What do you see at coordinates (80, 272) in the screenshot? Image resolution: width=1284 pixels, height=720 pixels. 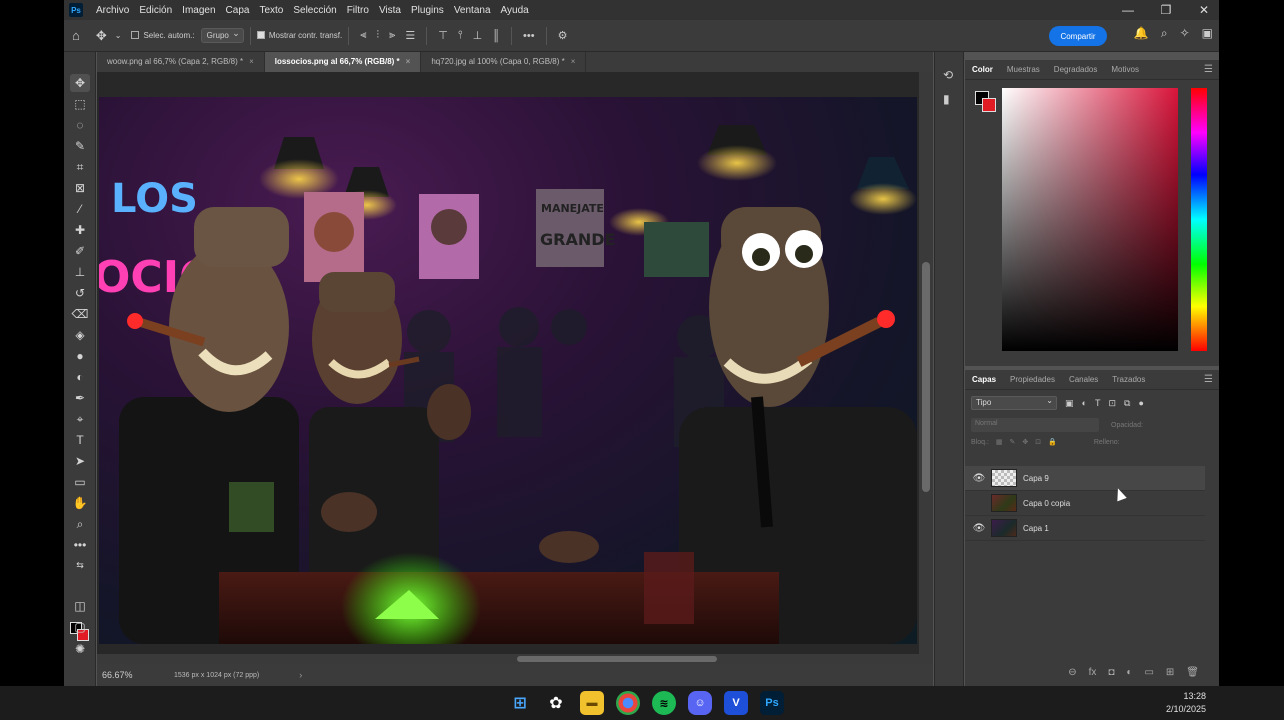 I see `clone-stamp-icon: ⊥` at bounding box center [80, 272].